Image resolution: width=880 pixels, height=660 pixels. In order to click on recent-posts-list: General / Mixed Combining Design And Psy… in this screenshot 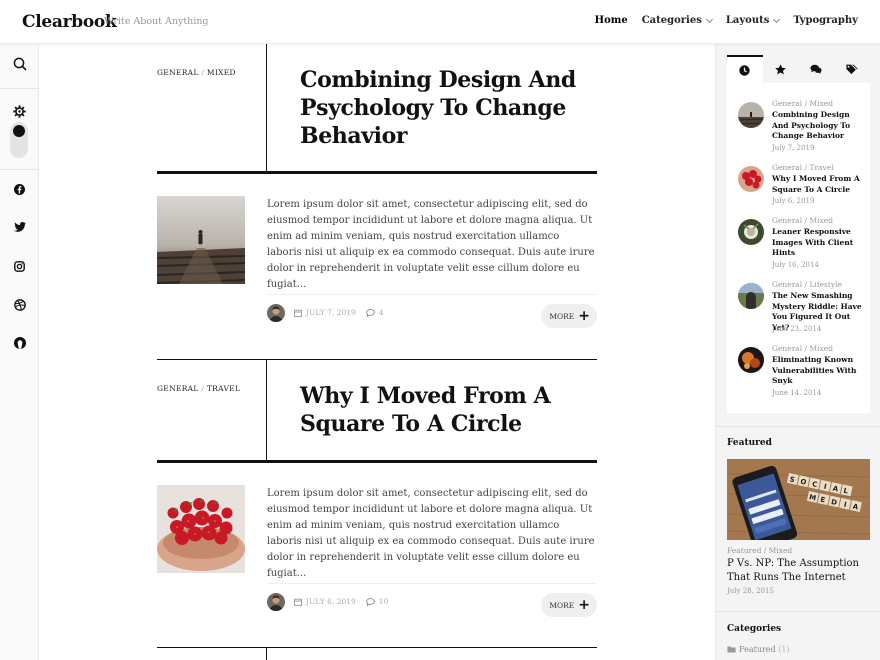, I will do `click(798, 248)`.